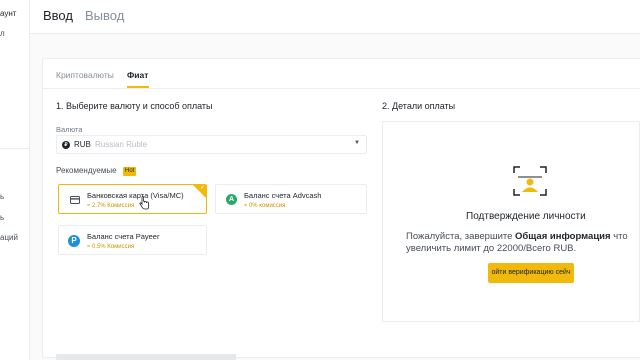 The width and height of the screenshot is (640, 360). I want to click on tab-fiat: Фиат, so click(137, 75).